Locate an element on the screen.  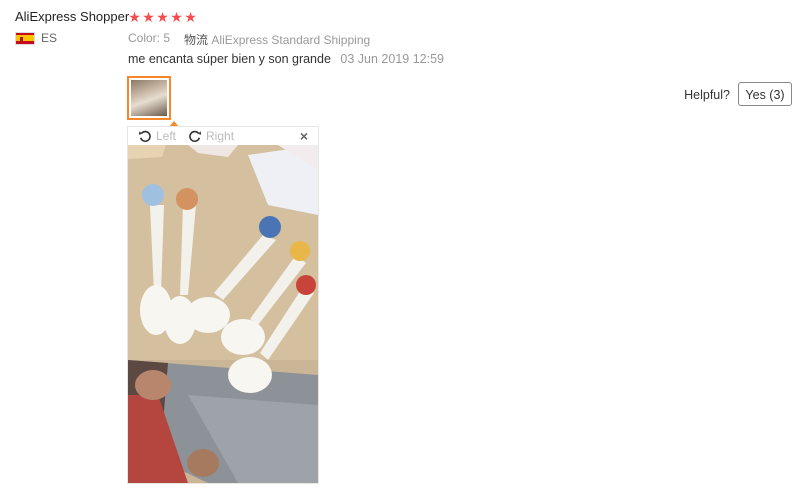
shipping-value: AliExpress Standard Shipping is located at coordinates (291, 40).